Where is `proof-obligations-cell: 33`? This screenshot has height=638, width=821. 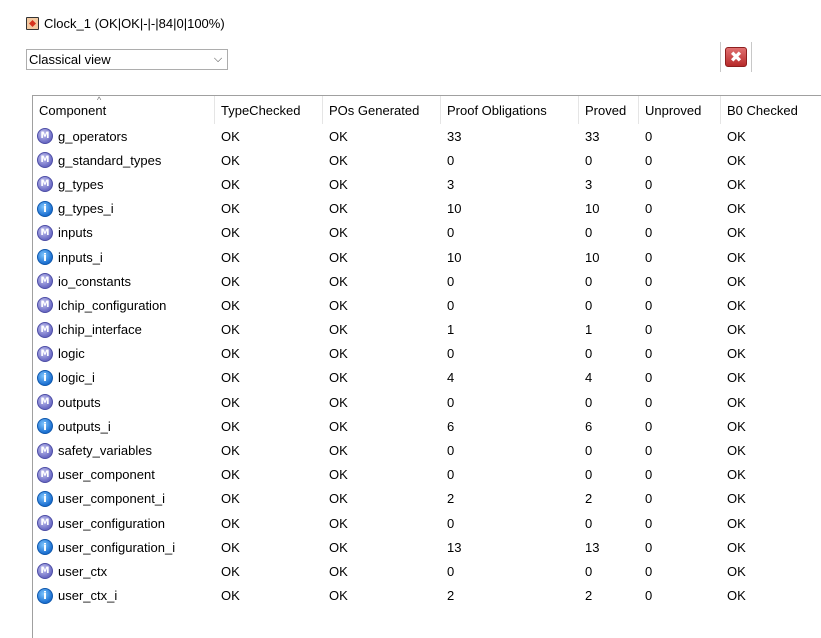 proof-obligations-cell: 33 is located at coordinates (454, 136).